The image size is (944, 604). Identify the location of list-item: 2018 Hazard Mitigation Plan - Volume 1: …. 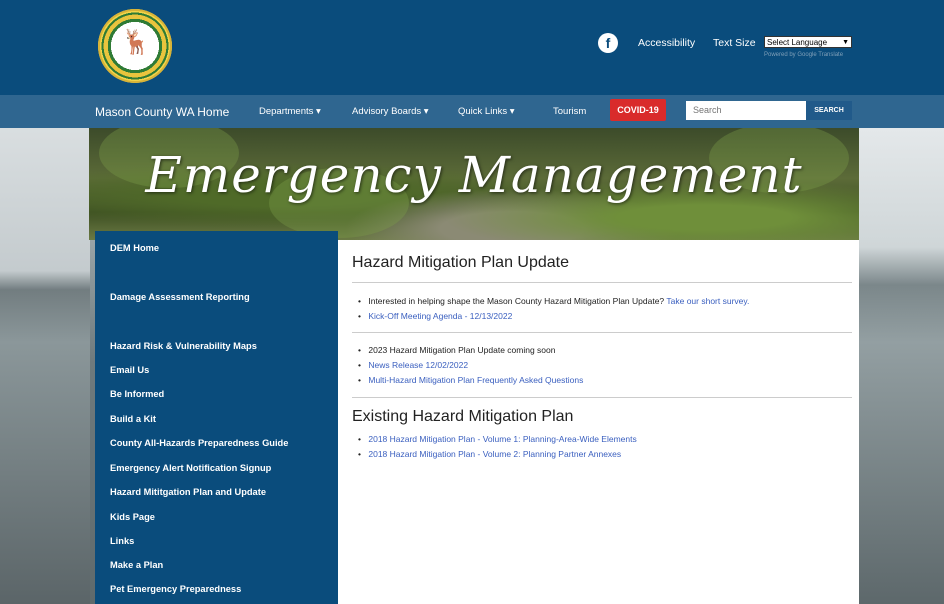
(497, 439).